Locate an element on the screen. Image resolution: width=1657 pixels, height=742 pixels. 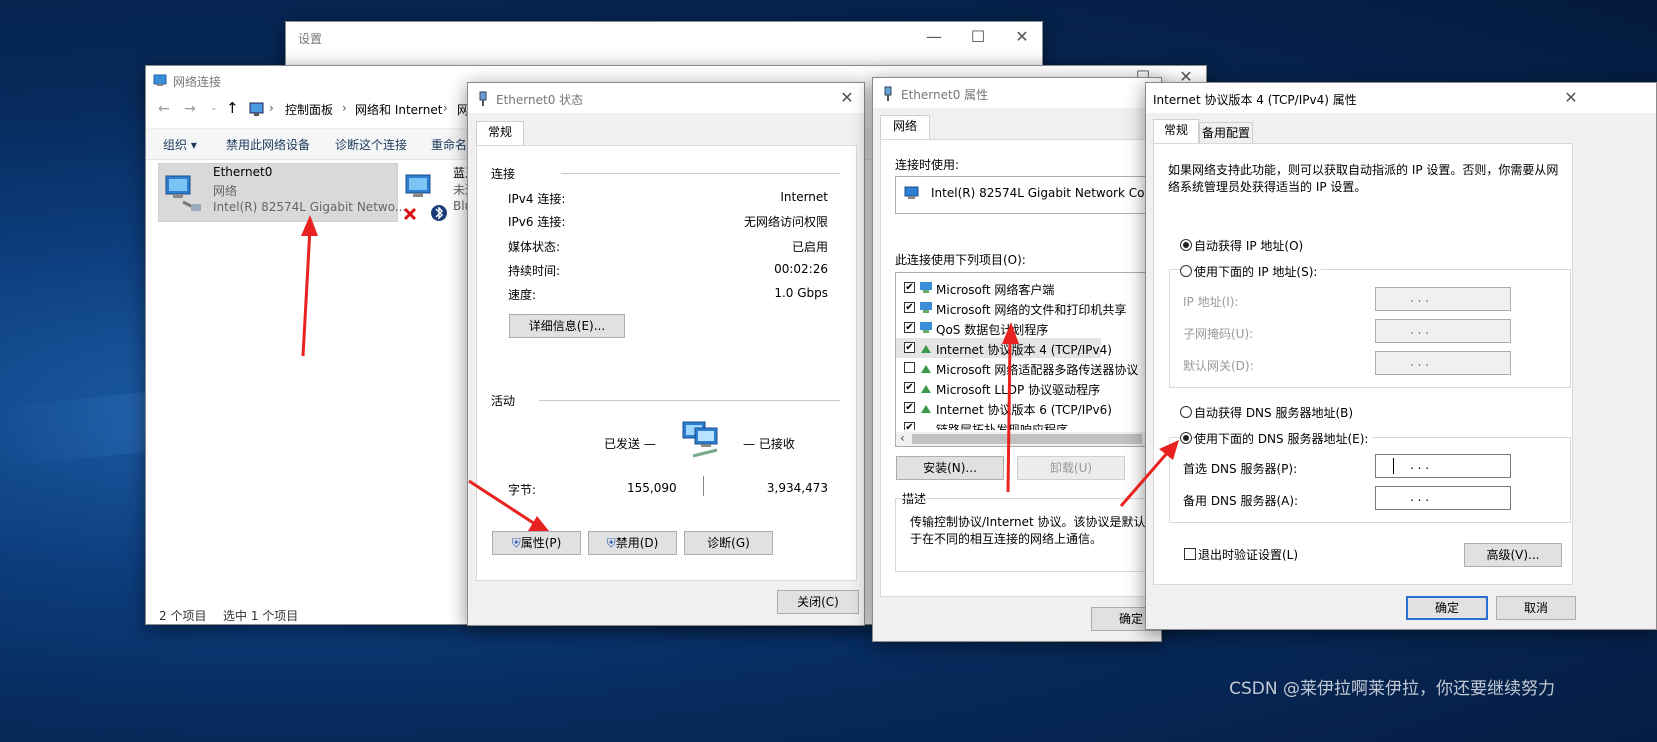
intro-line: 络系统管理员处获得适当的 IP 设置。 is located at coordinates (1267, 187).